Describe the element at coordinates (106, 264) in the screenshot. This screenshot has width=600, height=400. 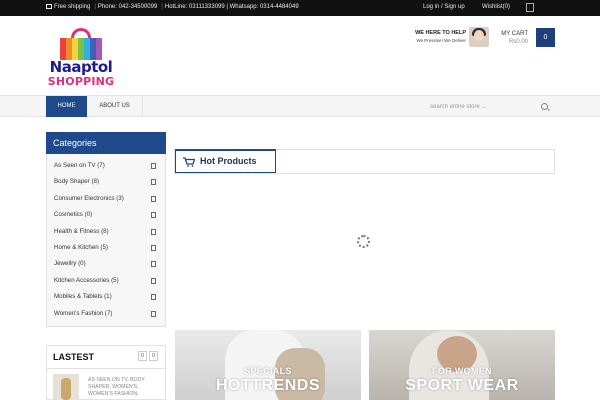
I see `category-item: Jewellry (0)` at that location.